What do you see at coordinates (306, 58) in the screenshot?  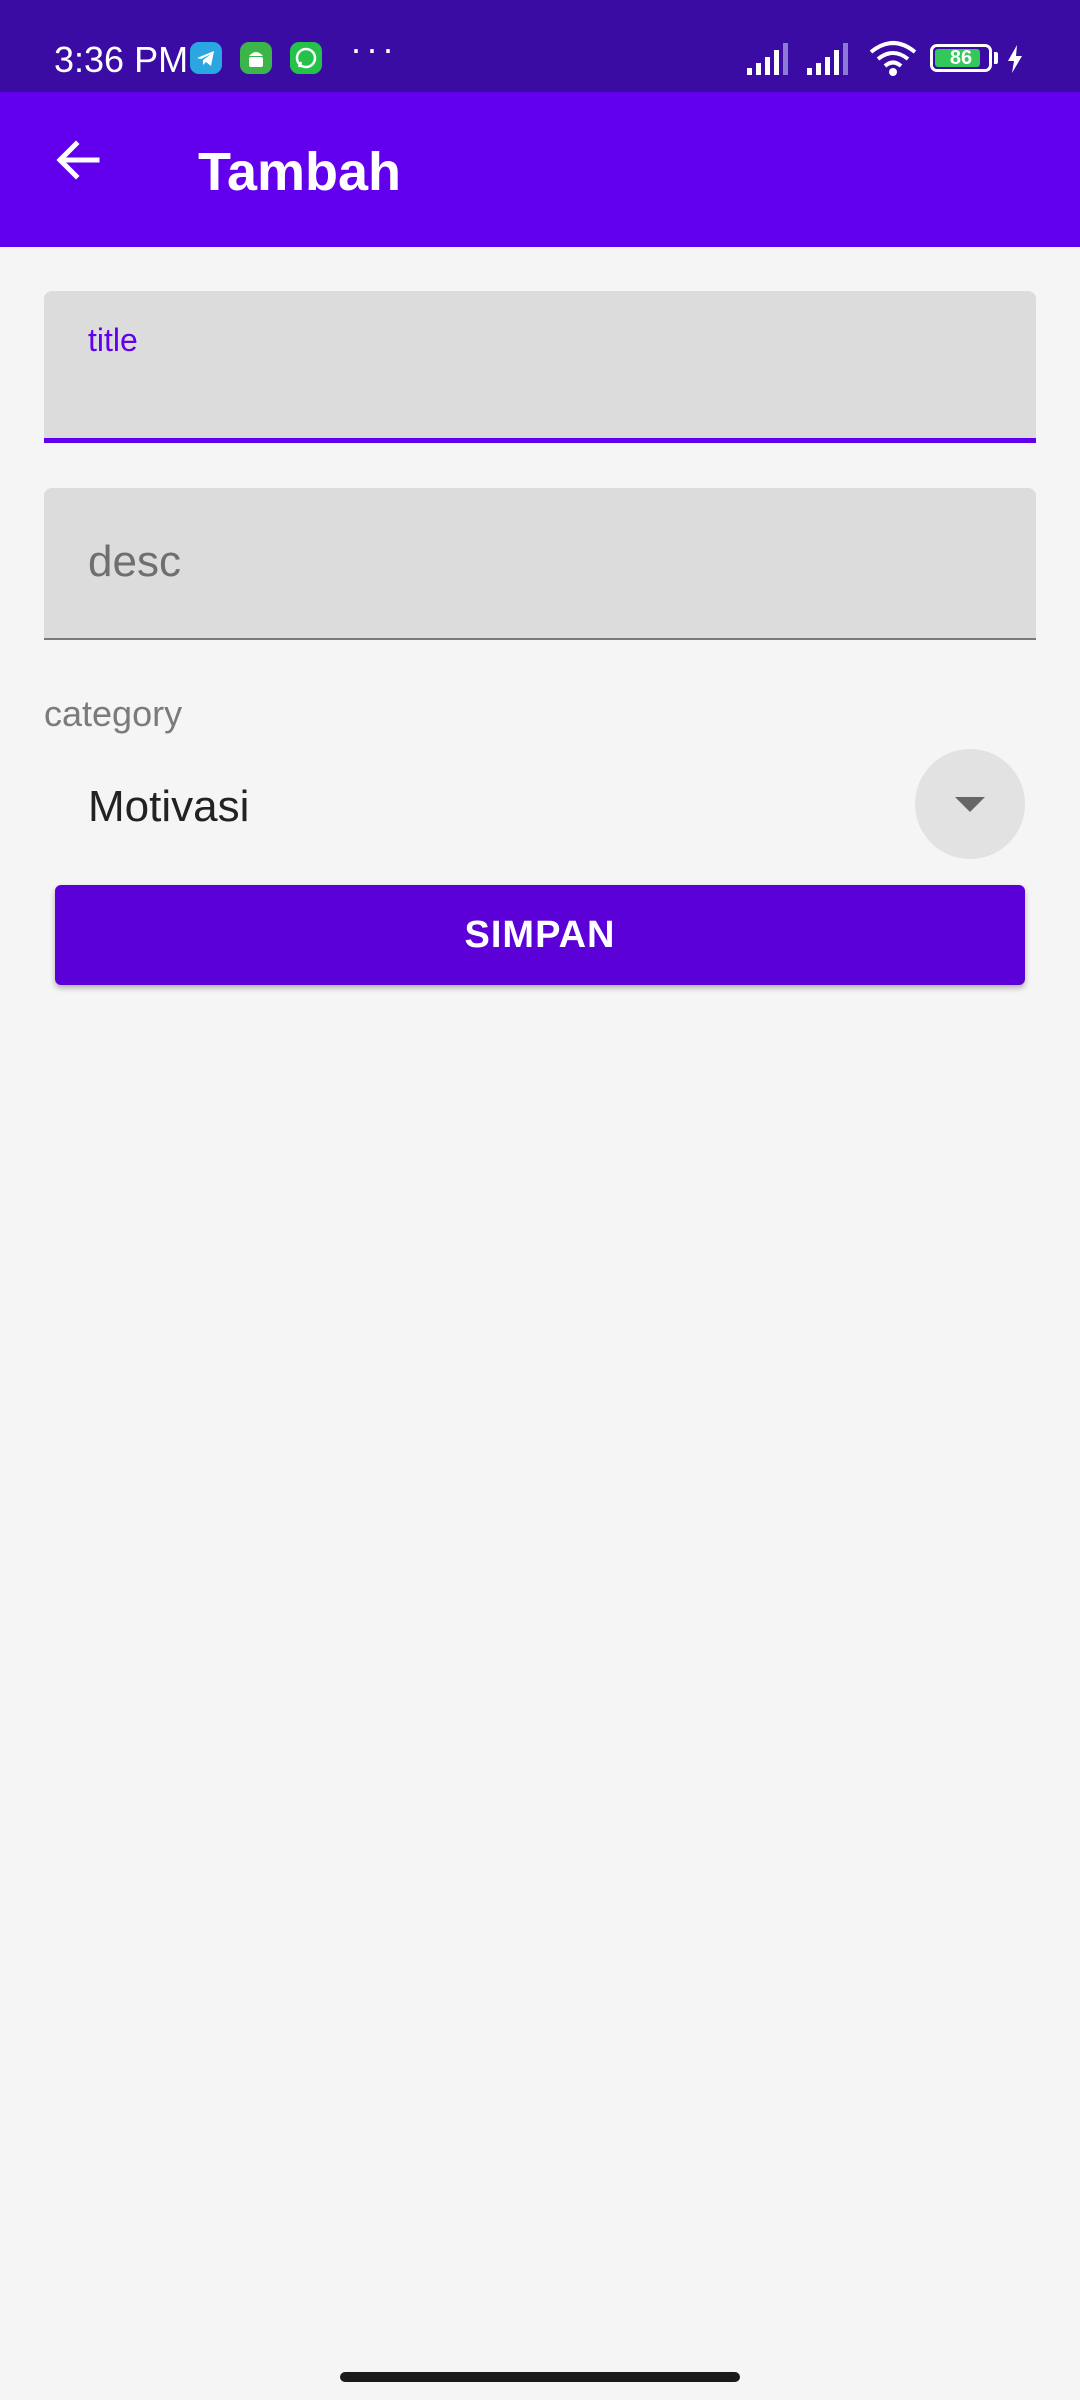 I see `whatsapp-icon` at bounding box center [306, 58].